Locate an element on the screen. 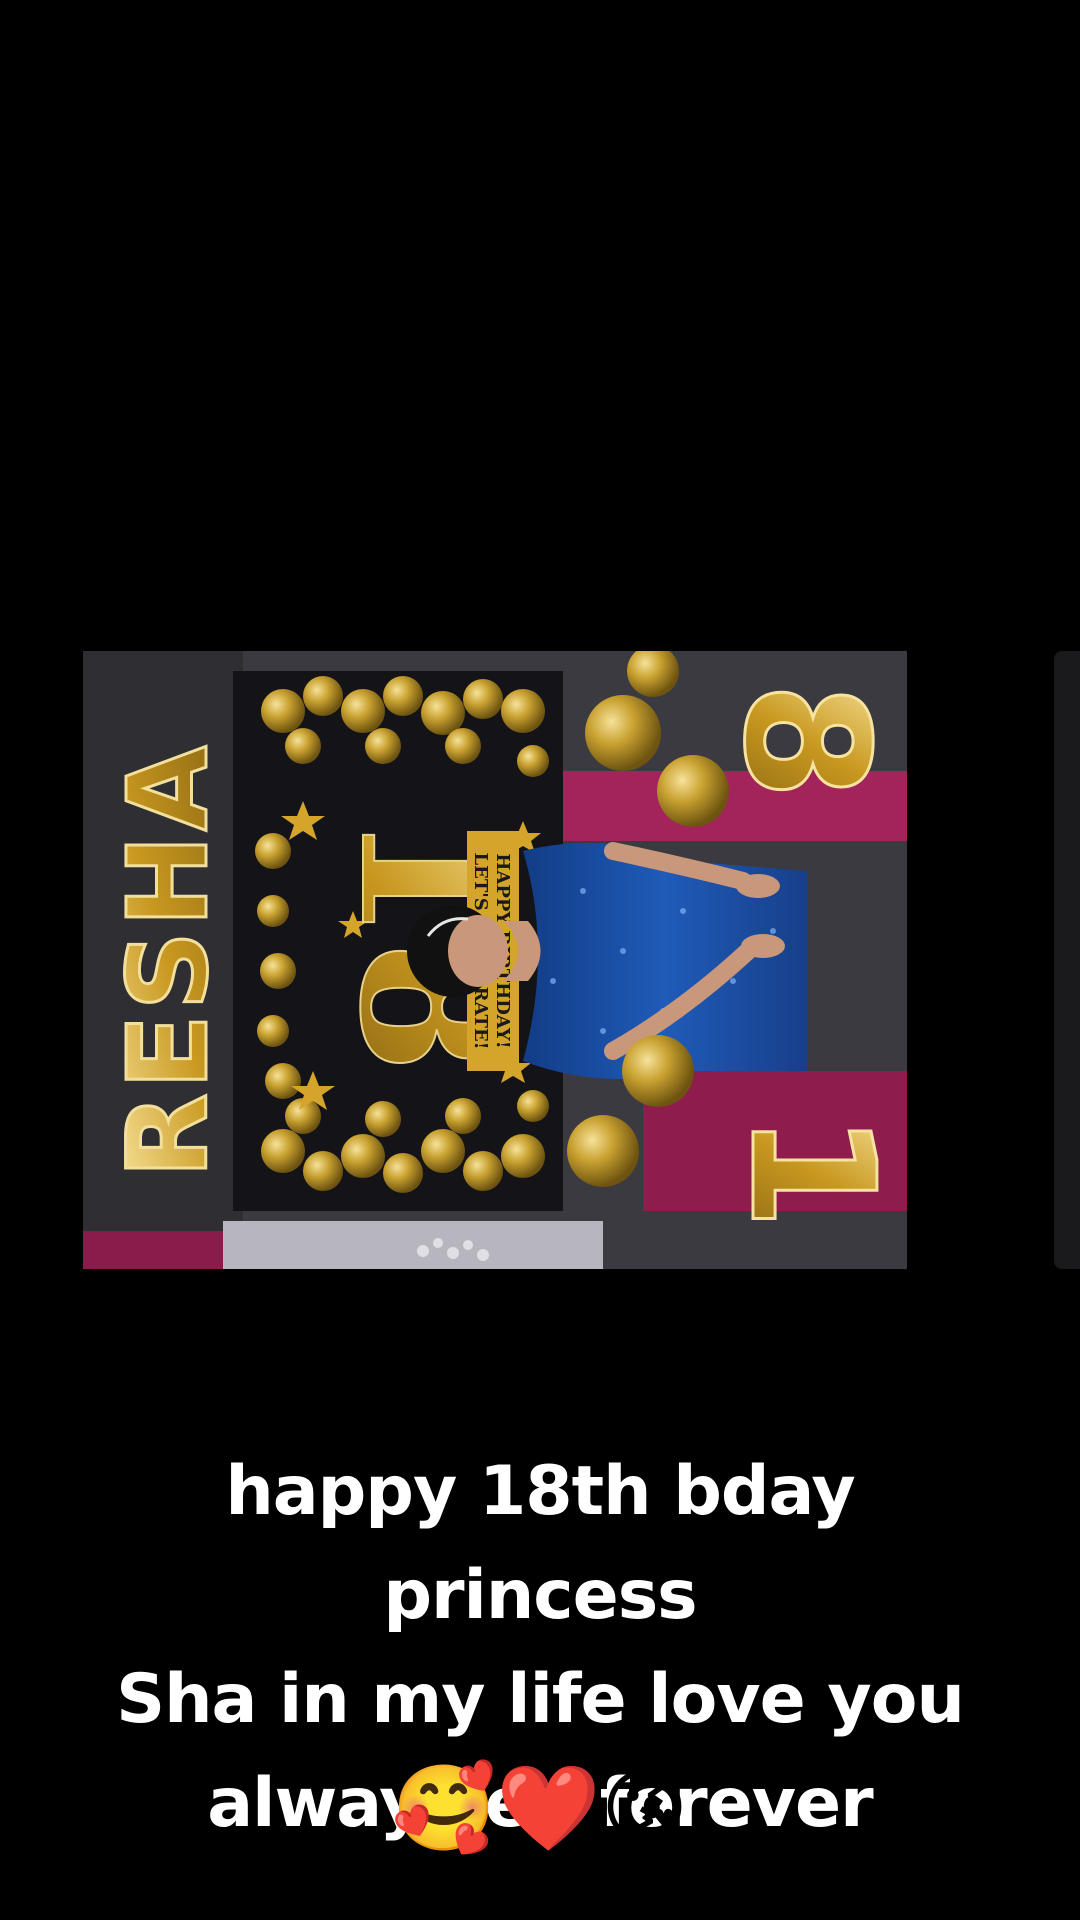  caption-emojis: 🥰❤️😘 is located at coordinates (540, 1808).